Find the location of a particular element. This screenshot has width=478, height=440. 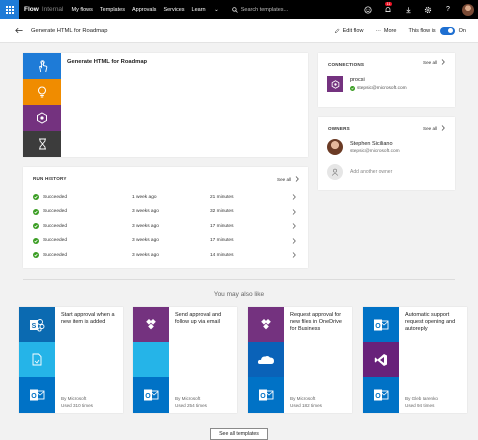

visual-studio-icon is located at coordinates (381, 359).